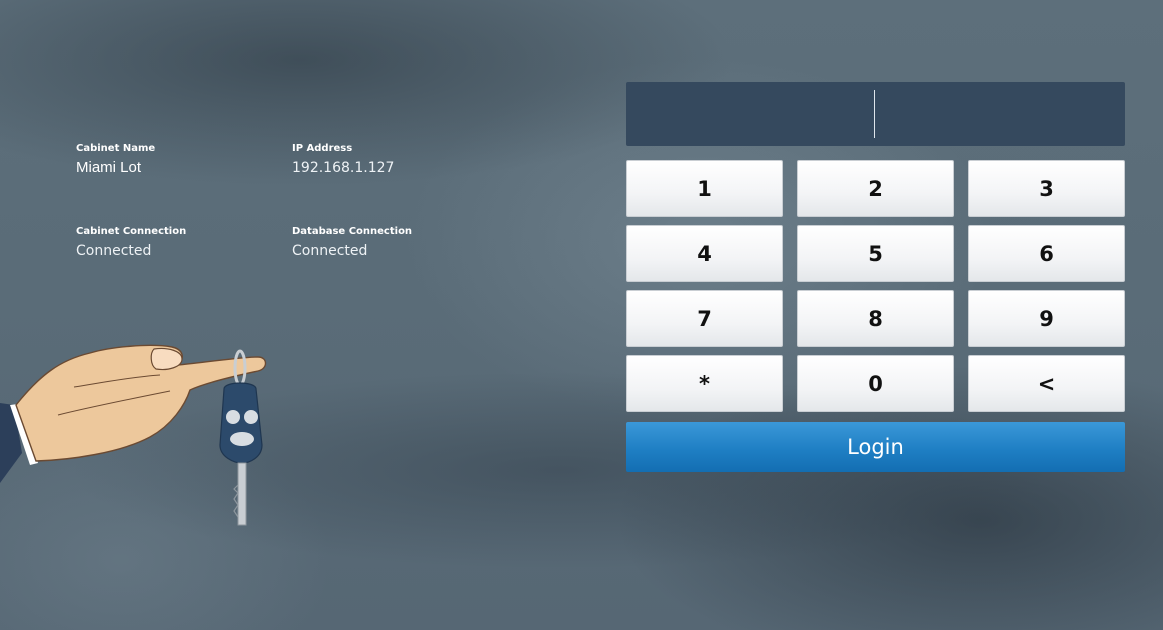 The image size is (1163, 630). I want to click on cabinet-name-label: Cabinet Name, so click(116, 148).